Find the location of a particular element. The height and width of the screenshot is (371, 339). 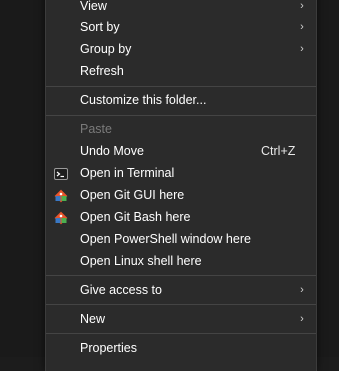

keyboard-shortcut: Ctrl+Z is located at coordinates (278, 151).